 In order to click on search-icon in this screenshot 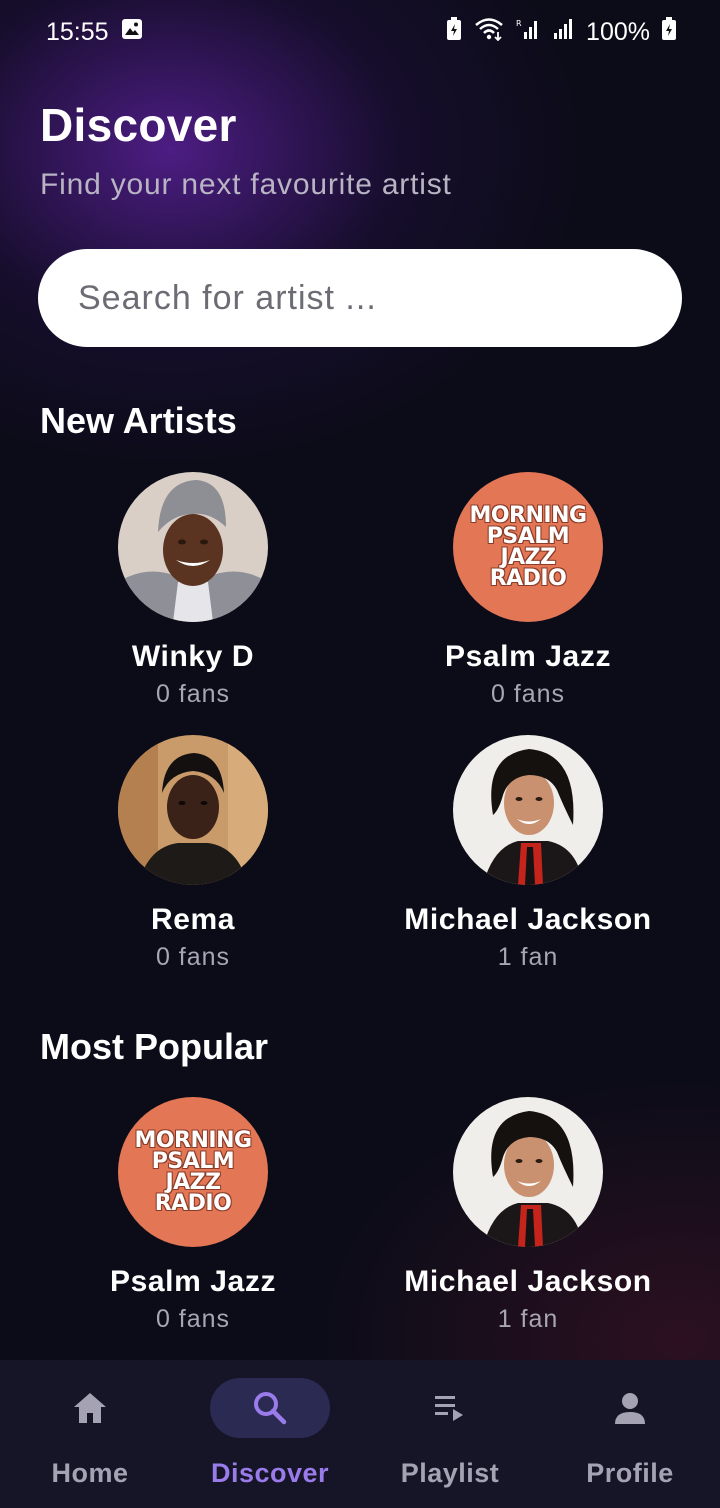, I will do `click(270, 1408)`.